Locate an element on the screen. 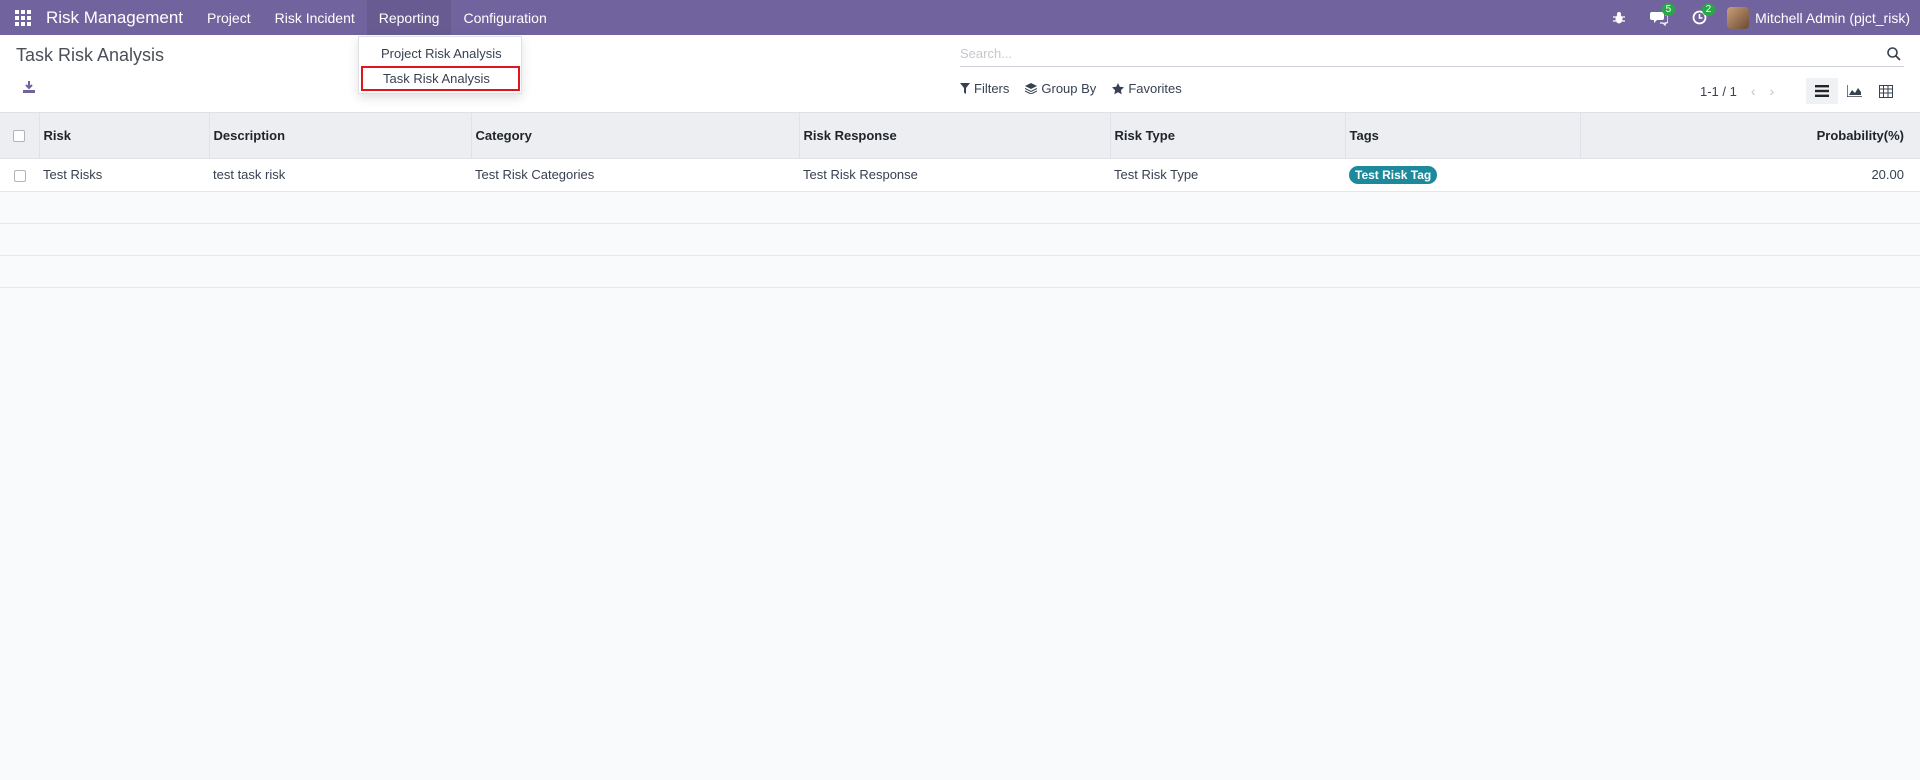 This screenshot has width=1920, height=780. pivot-view-icon is located at coordinates (1886, 91).